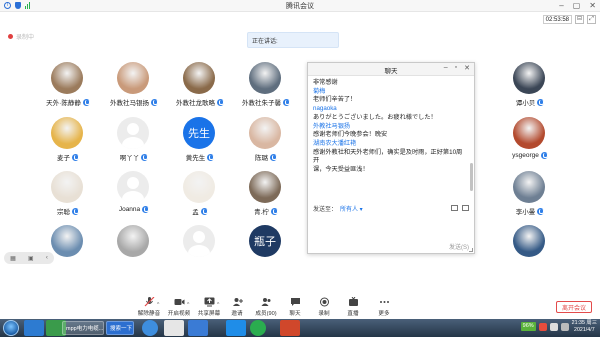  I want to click on chat-restore-icon: ▫, so click(456, 68).